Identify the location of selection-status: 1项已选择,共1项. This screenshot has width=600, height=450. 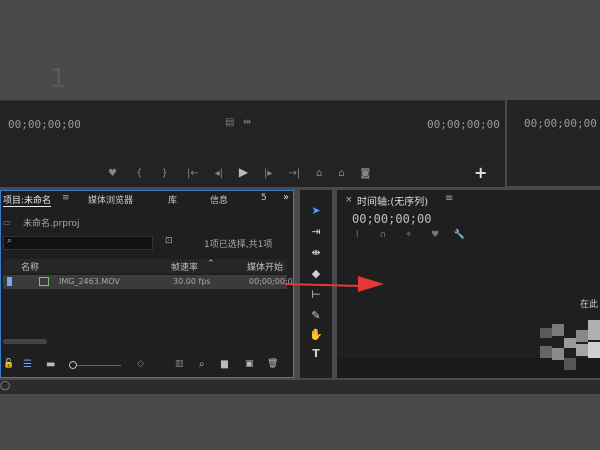
(238, 245).